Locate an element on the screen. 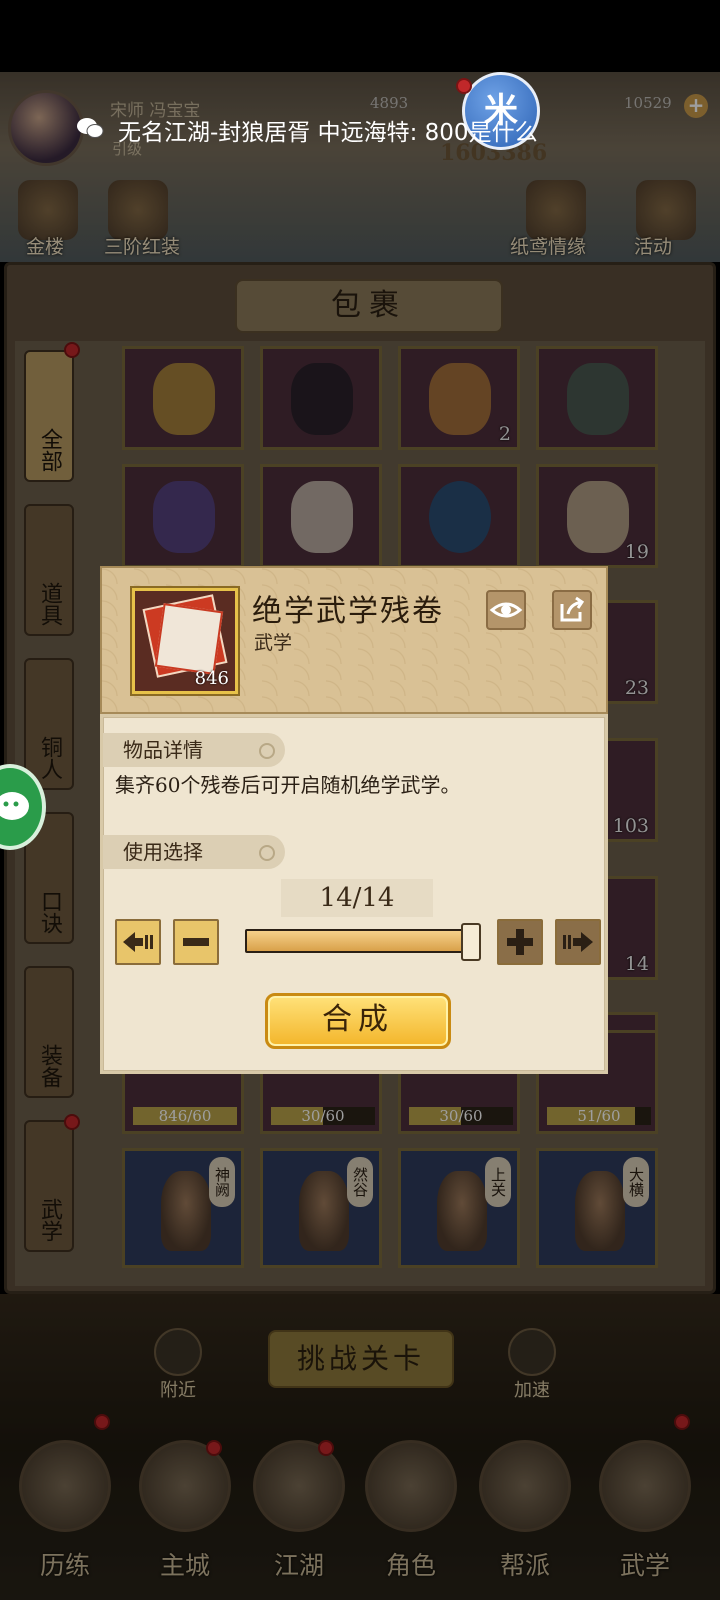 This screenshot has width=720, height=1600. max-quantity-button is located at coordinates (578, 942).